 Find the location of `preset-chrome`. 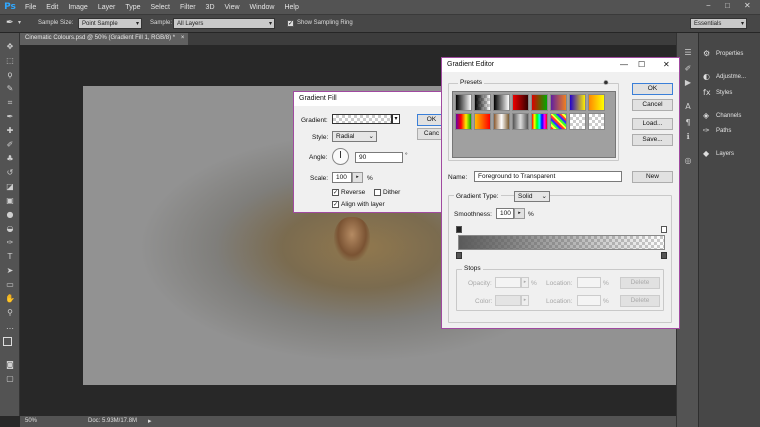

preset-chrome is located at coordinates (520, 121).